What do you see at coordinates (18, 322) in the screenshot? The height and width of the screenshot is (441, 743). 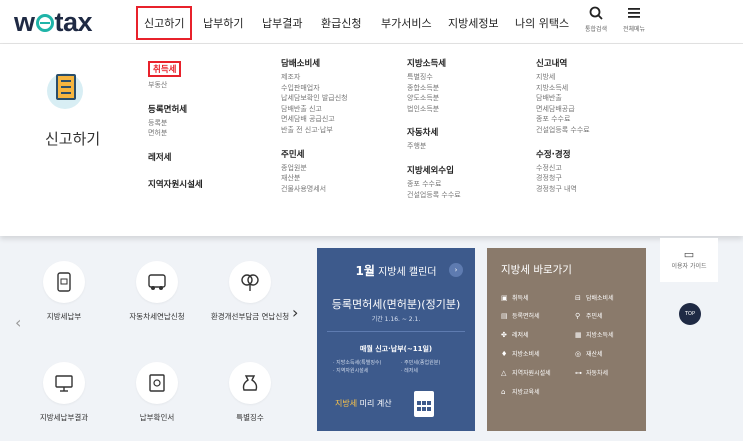 I see `quick-prev-arrow: ‹` at bounding box center [18, 322].